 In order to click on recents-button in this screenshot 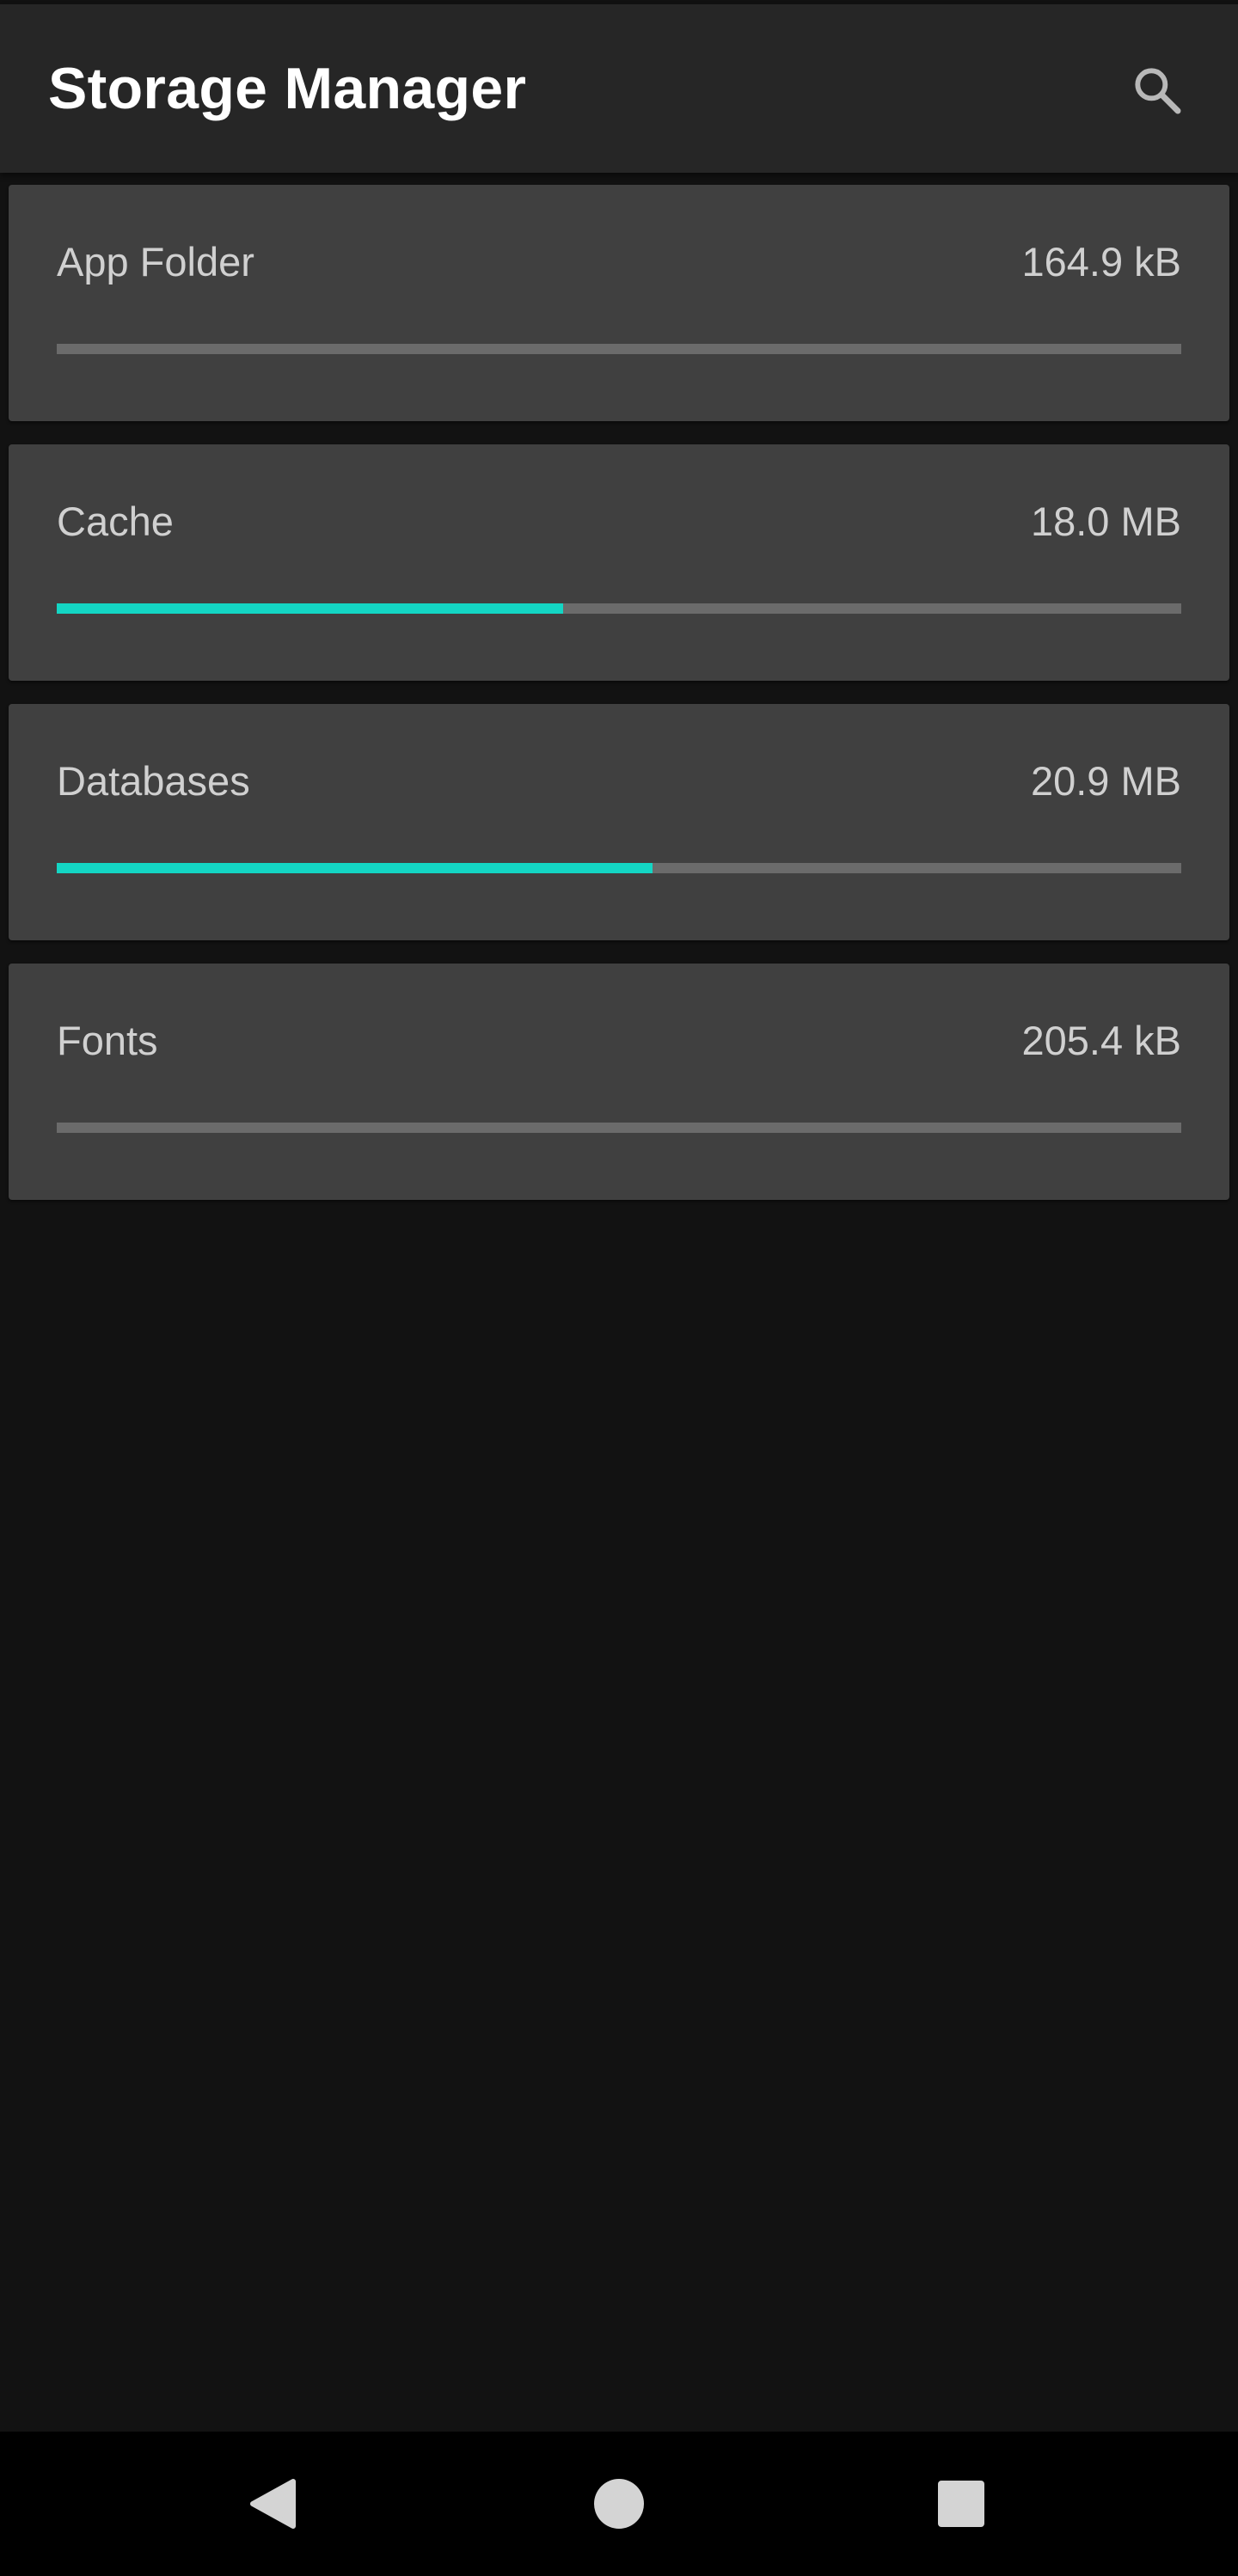, I will do `click(961, 2504)`.